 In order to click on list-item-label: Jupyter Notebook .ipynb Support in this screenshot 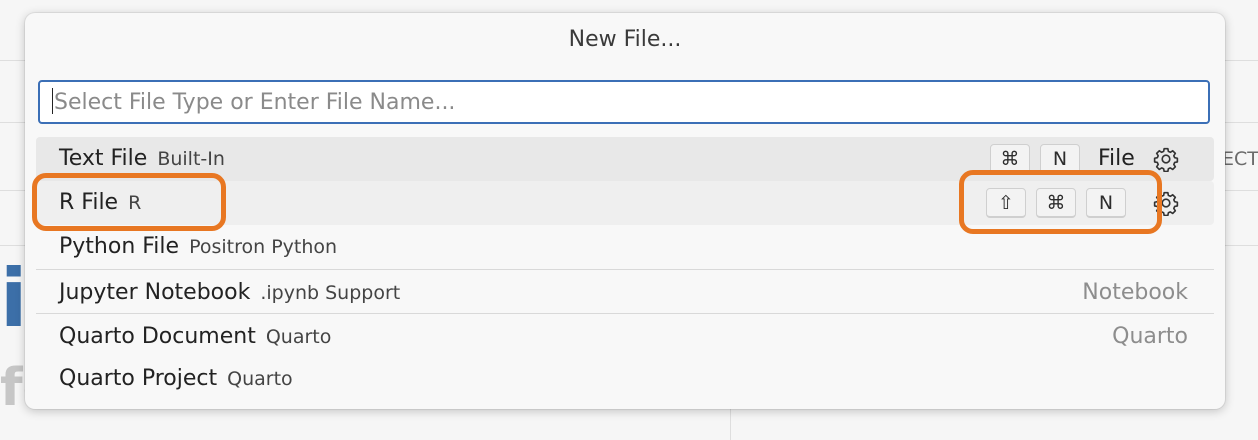, I will do `click(229, 293)`.